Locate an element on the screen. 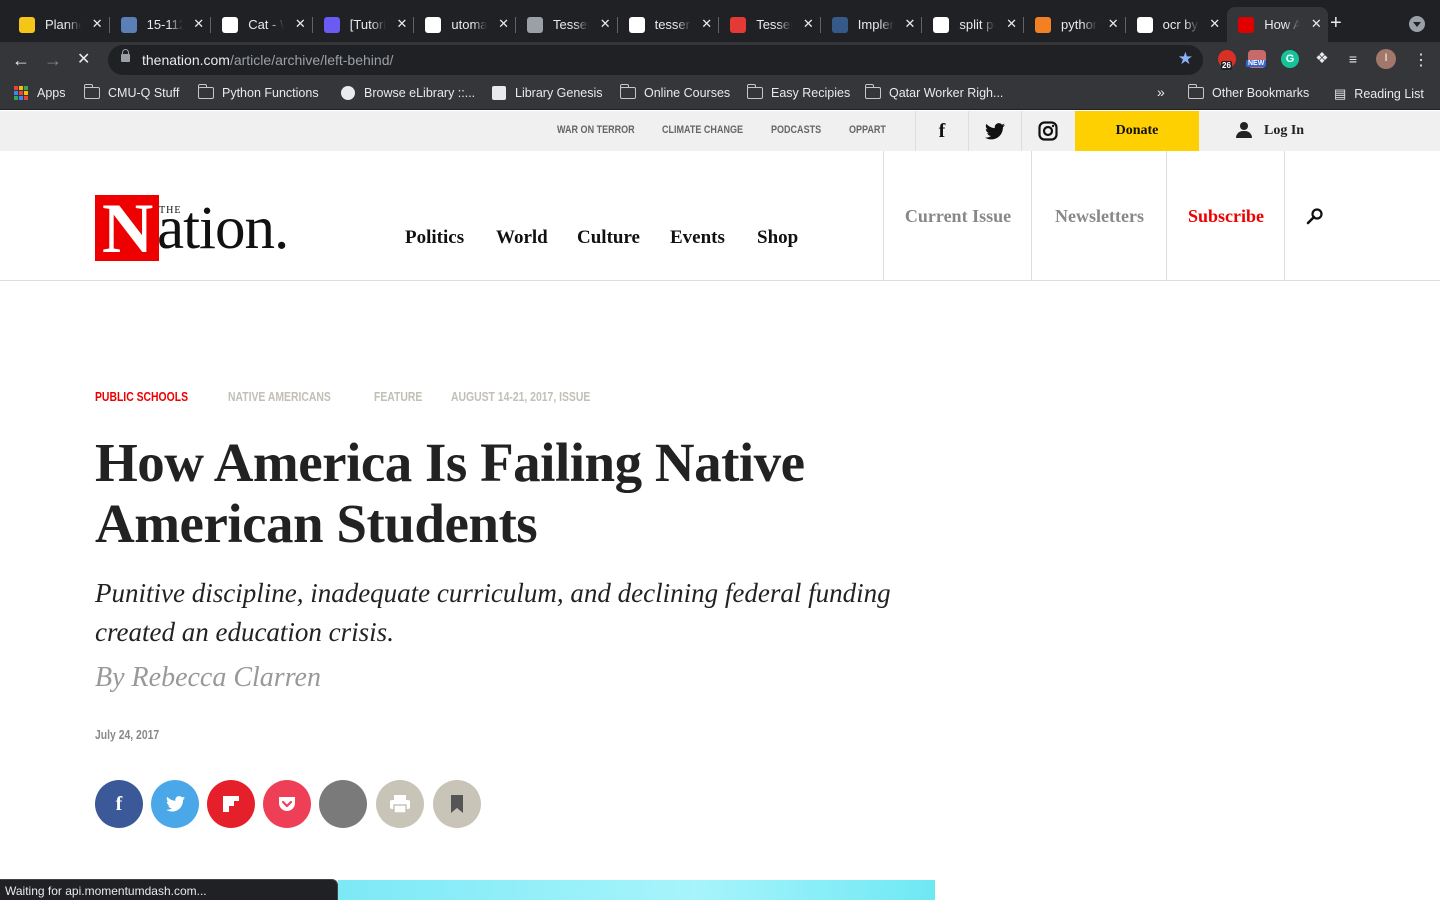 This screenshot has width=1440, height=900. current-issue-link: Current Issue is located at coordinates (957, 216).